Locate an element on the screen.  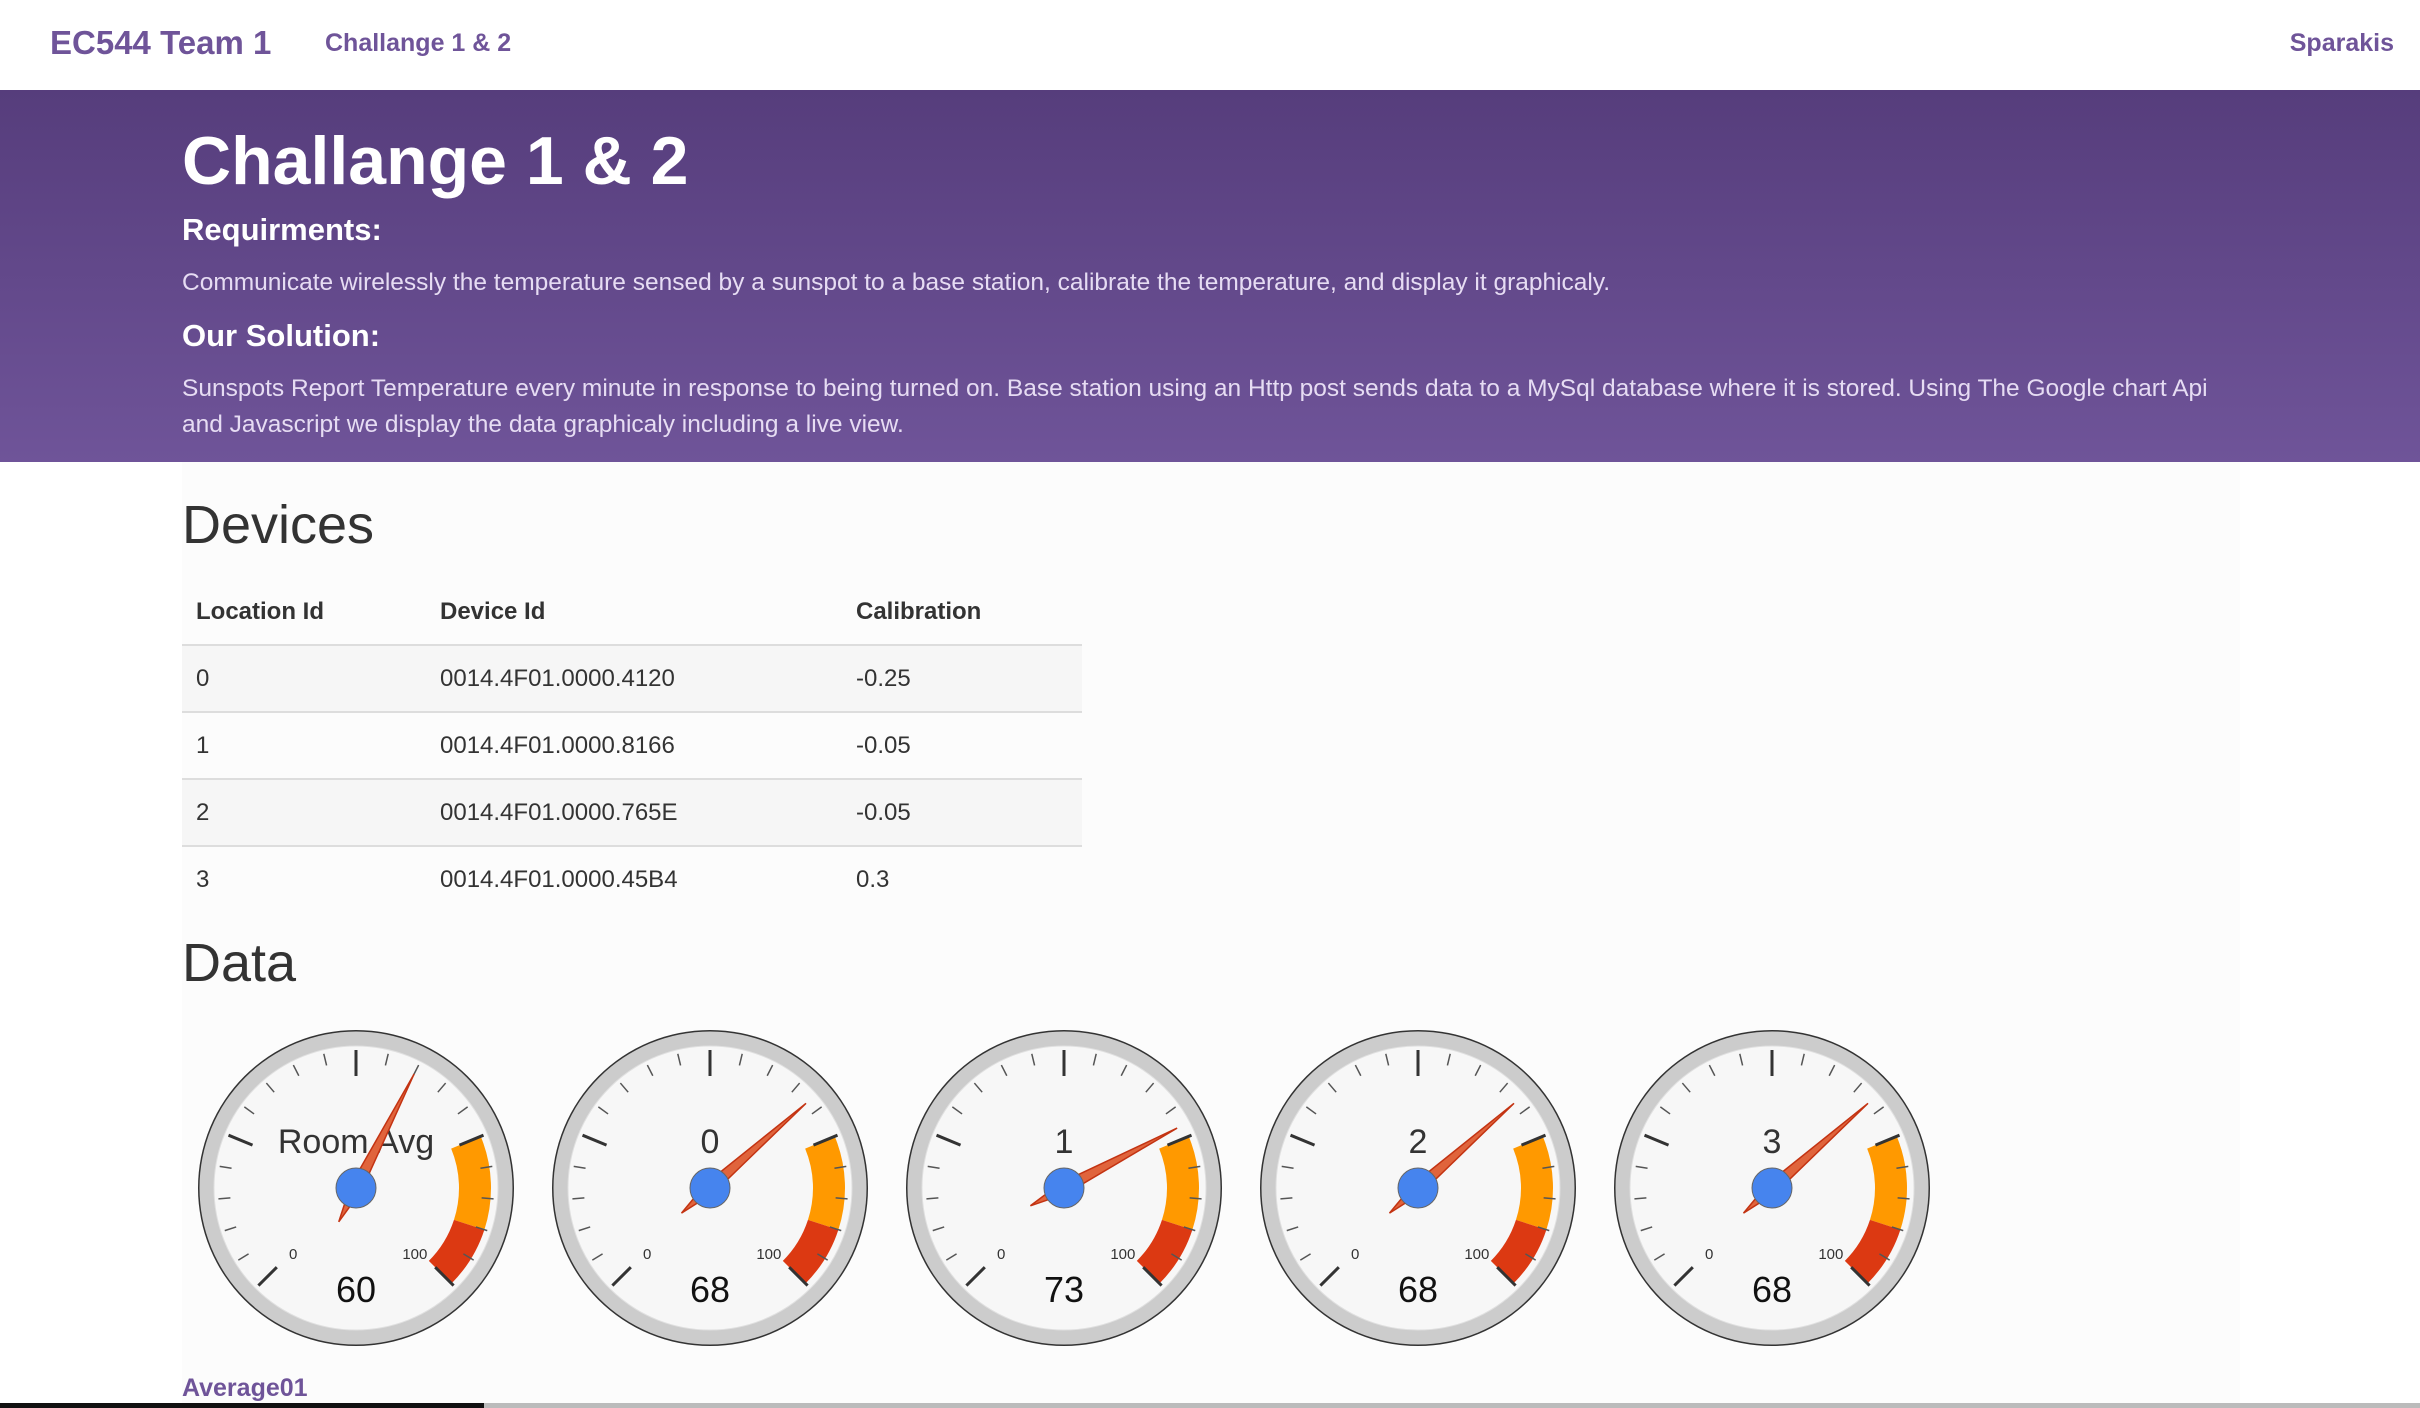
data-heading: Data is located at coordinates (239, 963).